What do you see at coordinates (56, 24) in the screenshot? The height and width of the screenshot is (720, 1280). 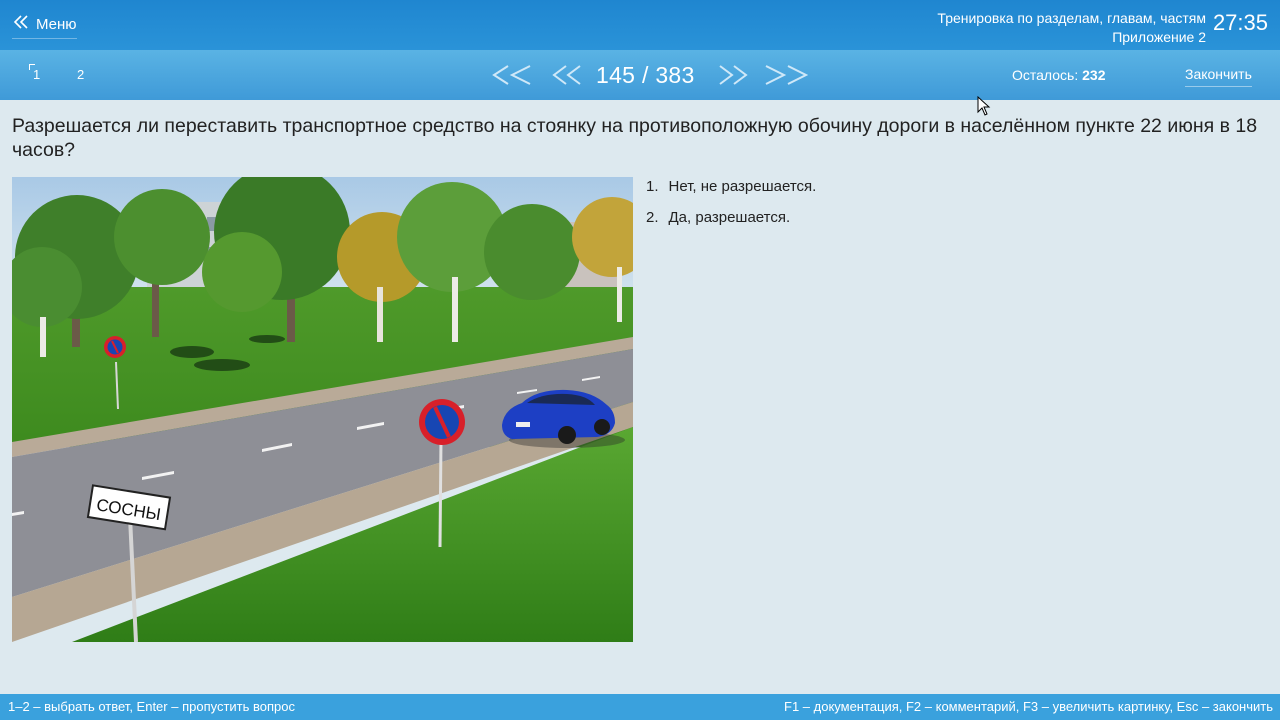 I see `menu-label: Меню` at bounding box center [56, 24].